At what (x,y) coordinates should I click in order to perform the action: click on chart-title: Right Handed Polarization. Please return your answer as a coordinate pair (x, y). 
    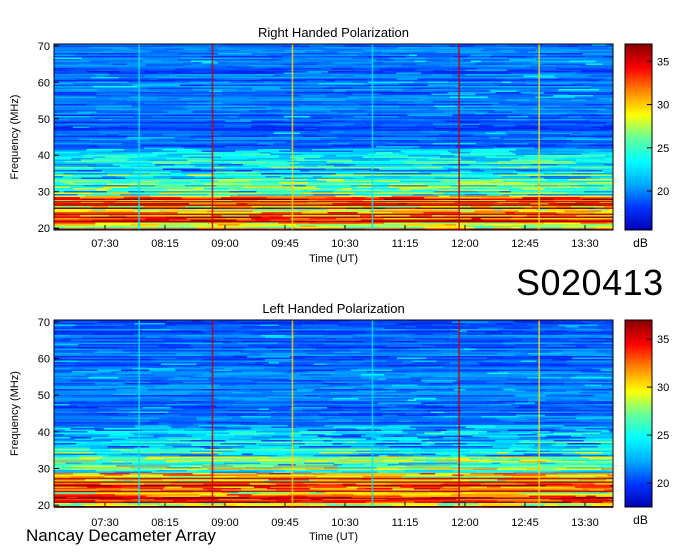
    Looking at the image, I should click on (333, 32).